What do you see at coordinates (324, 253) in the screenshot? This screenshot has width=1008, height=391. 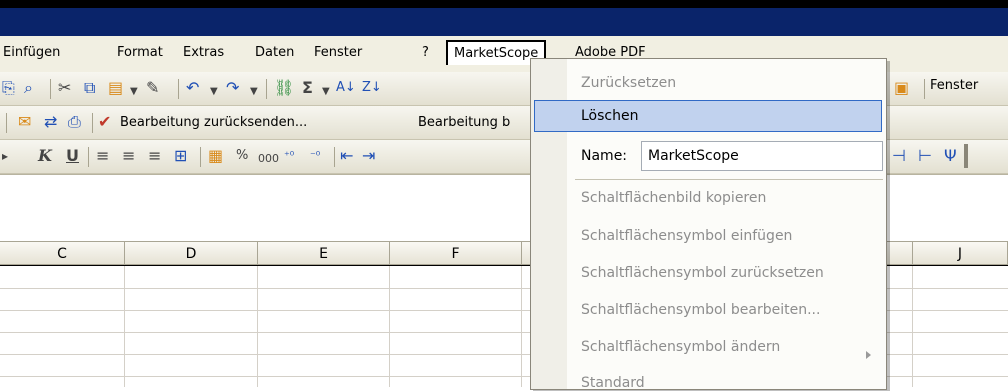 I see `column-header-e: E` at bounding box center [324, 253].